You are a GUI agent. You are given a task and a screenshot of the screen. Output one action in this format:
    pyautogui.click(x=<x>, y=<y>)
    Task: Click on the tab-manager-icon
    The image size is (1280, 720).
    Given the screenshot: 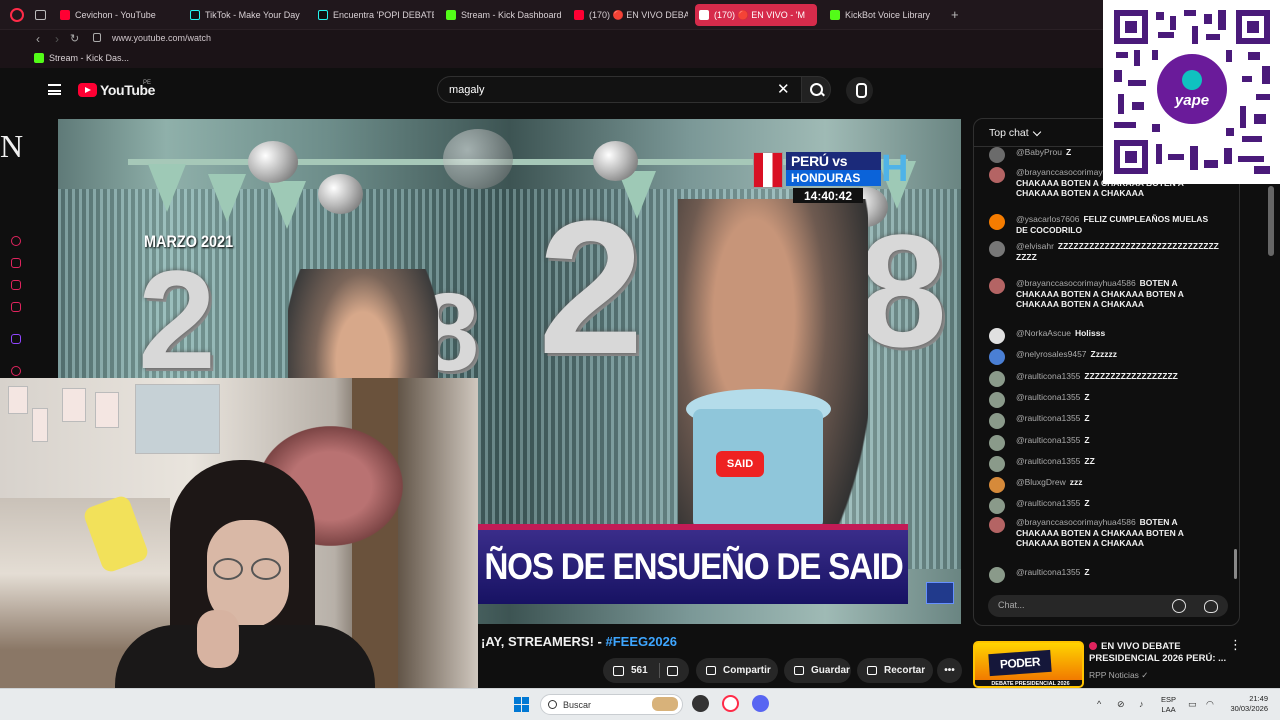 What is the action you would take?
    pyautogui.click(x=40, y=15)
    